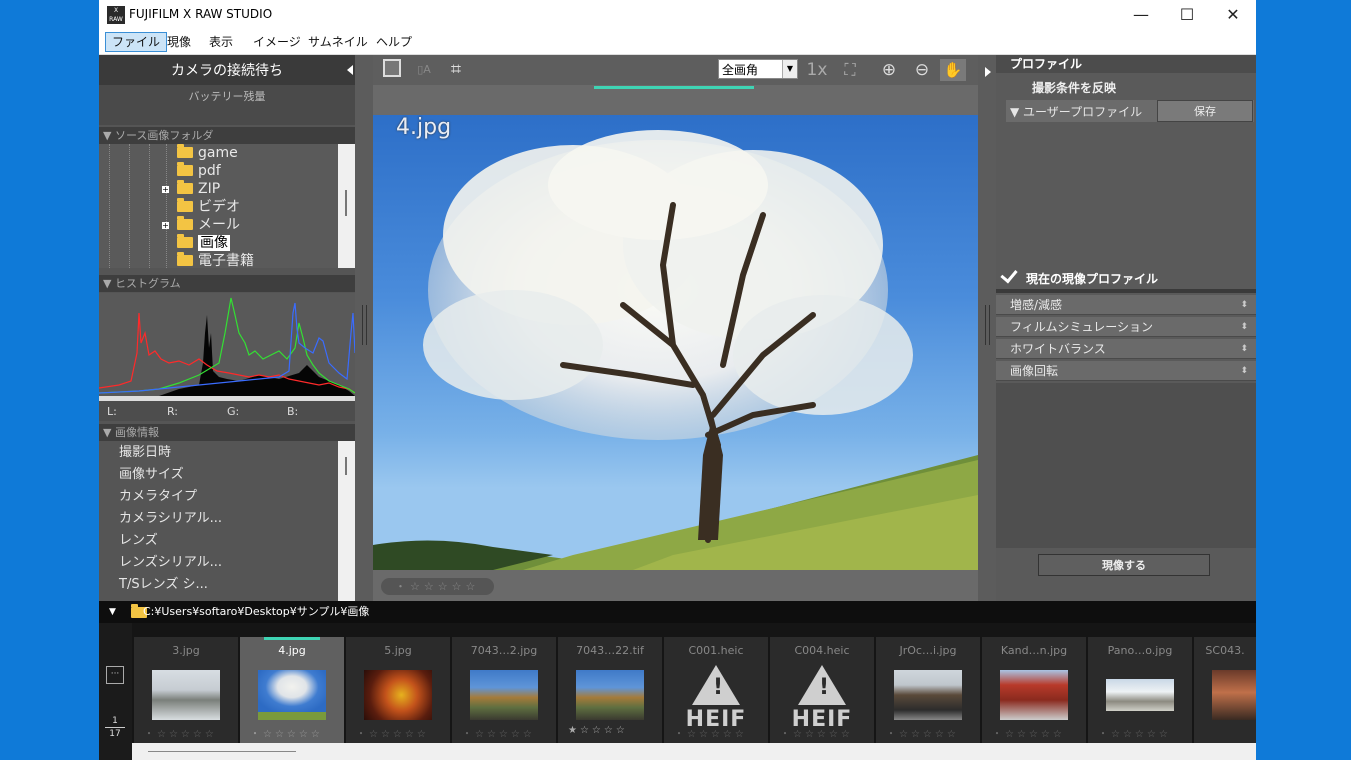 The image size is (1351, 760). I want to click on thumbnail-scrollbar, so click(694, 751).